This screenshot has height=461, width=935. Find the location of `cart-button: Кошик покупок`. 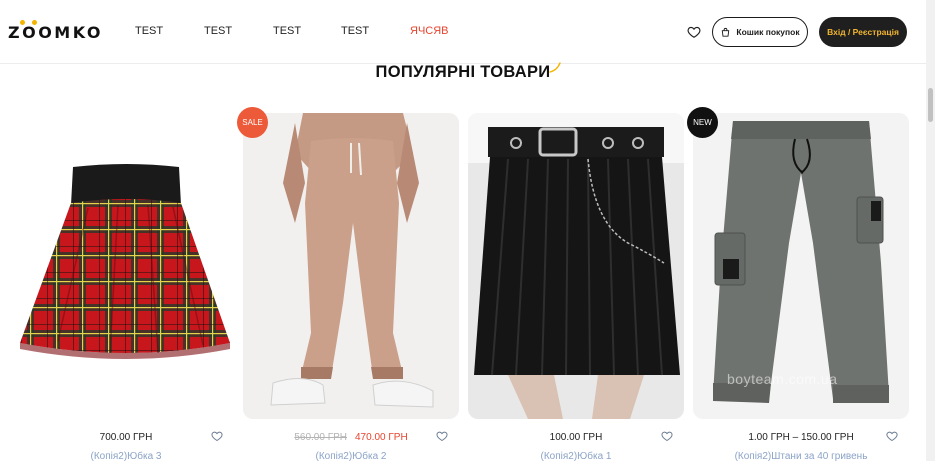

cart-button: Кошик покупок is located at coordinates (760, 32).